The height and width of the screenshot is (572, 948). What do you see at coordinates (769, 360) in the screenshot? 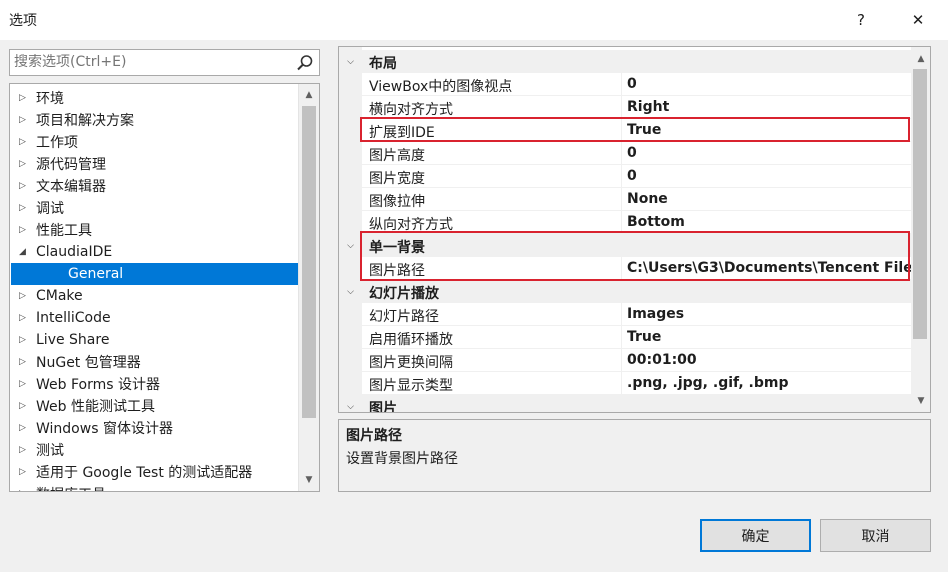
I see `property-value: 00:01:00` at bounding box center [769, 360].